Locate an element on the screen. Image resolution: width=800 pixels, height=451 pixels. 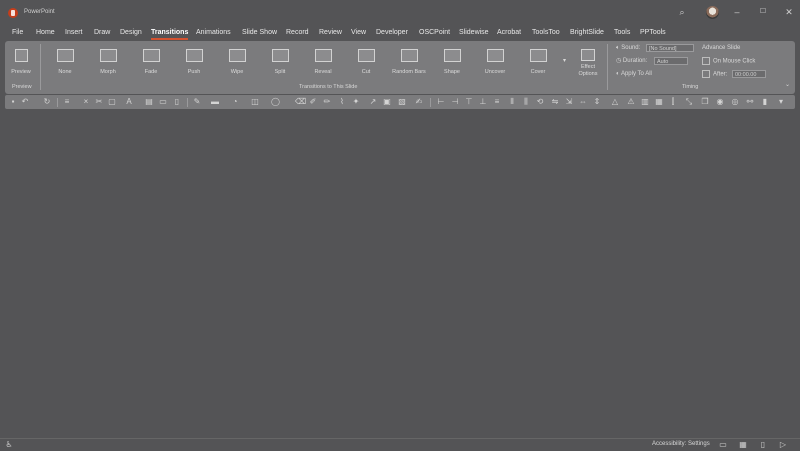
redo-icon: ↻ is located at coordinates (47, 102).